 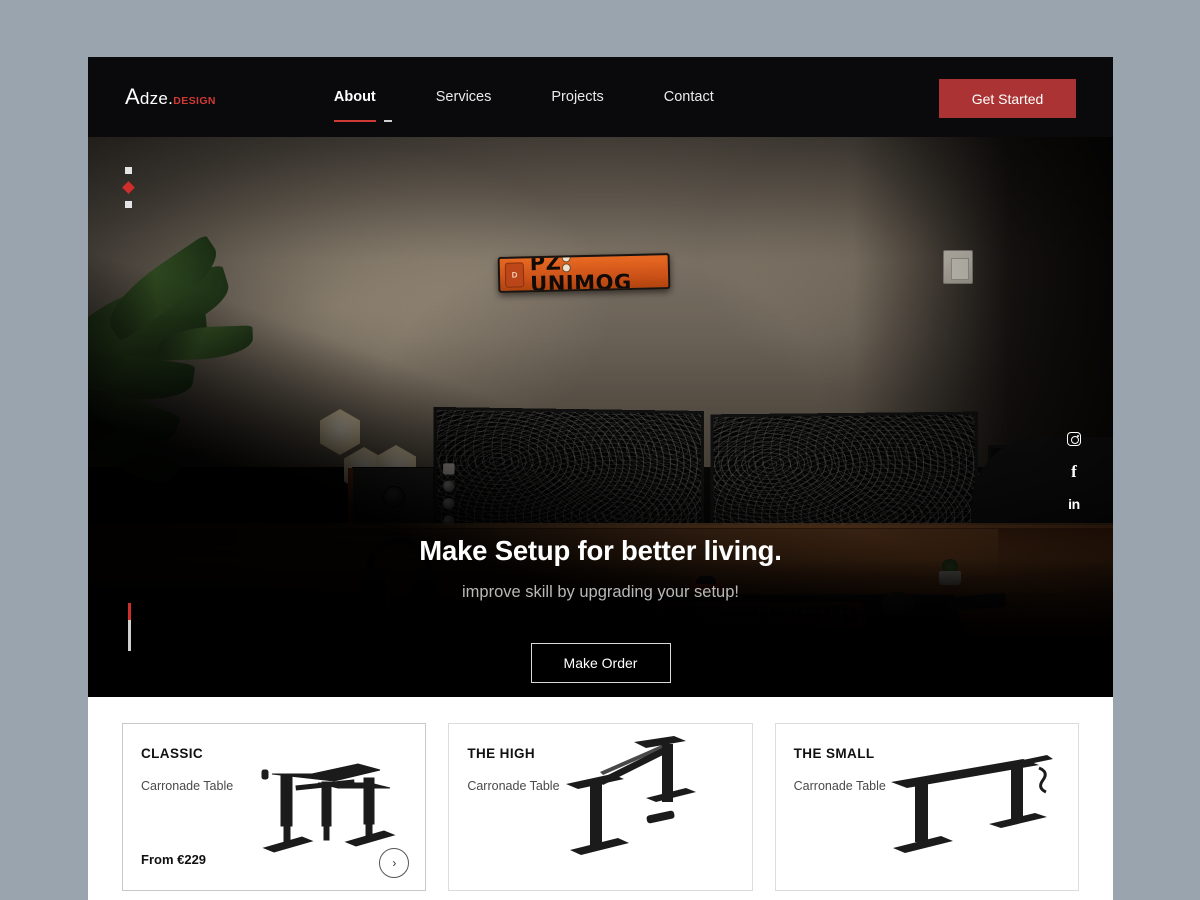 I want to click on nav-item-projects: Projects, so click(x=577, y=97).